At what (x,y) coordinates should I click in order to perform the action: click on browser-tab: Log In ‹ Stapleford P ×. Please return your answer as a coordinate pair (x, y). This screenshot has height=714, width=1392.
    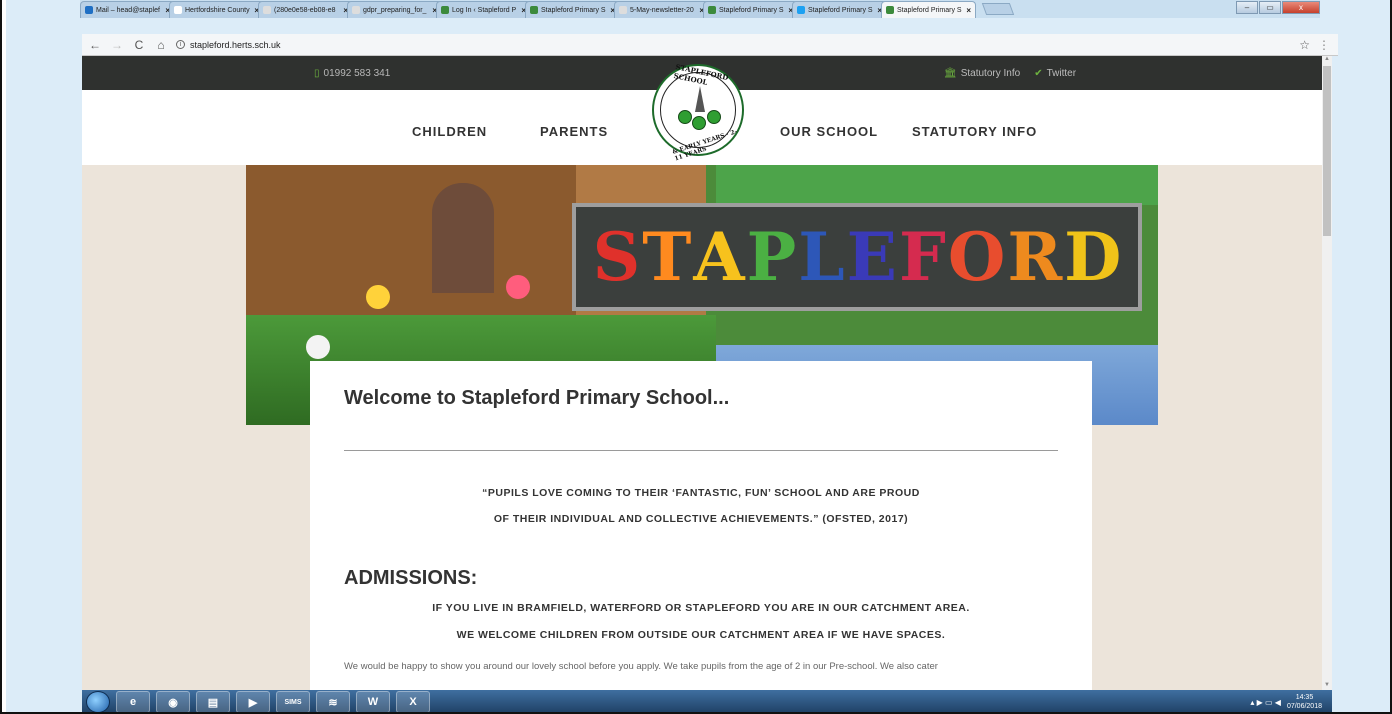
    Looking at the image, I should click on (483, 9).